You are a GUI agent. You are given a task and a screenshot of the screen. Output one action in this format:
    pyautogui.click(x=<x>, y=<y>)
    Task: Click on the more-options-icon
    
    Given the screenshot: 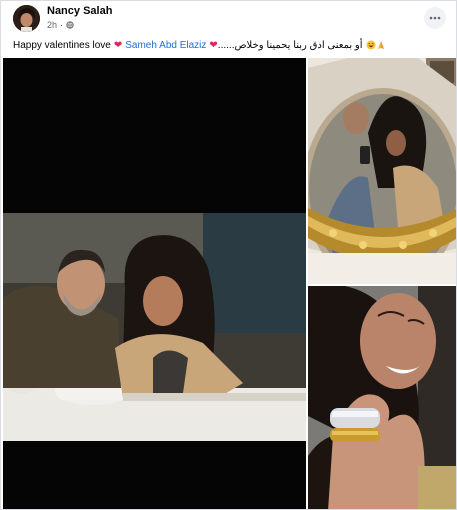 What is the action you would take?
    pyautogui.click(x=435, y=18)
    